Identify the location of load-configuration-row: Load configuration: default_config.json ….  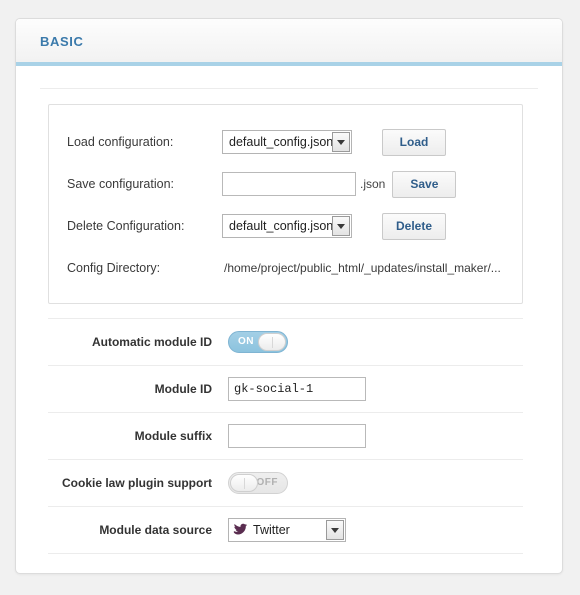
(285, 142).